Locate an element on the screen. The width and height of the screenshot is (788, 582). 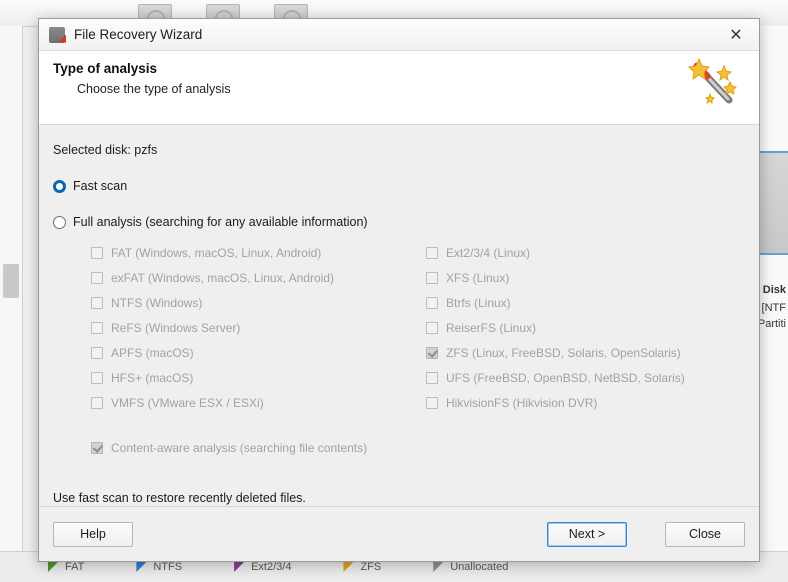
checkbox-row-btrfs: Btrfs (Linux) is located at coordinates (585, 302).